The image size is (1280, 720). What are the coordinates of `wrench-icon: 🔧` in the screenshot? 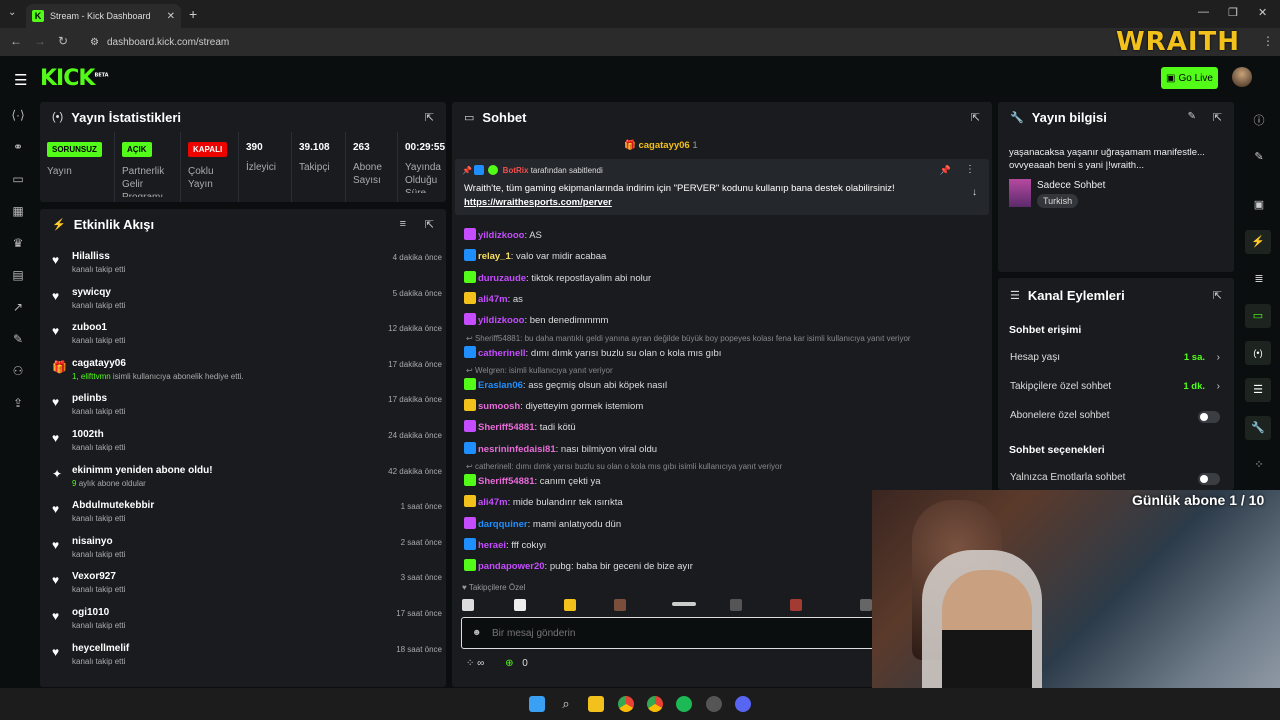 It's located at (1258, 428).